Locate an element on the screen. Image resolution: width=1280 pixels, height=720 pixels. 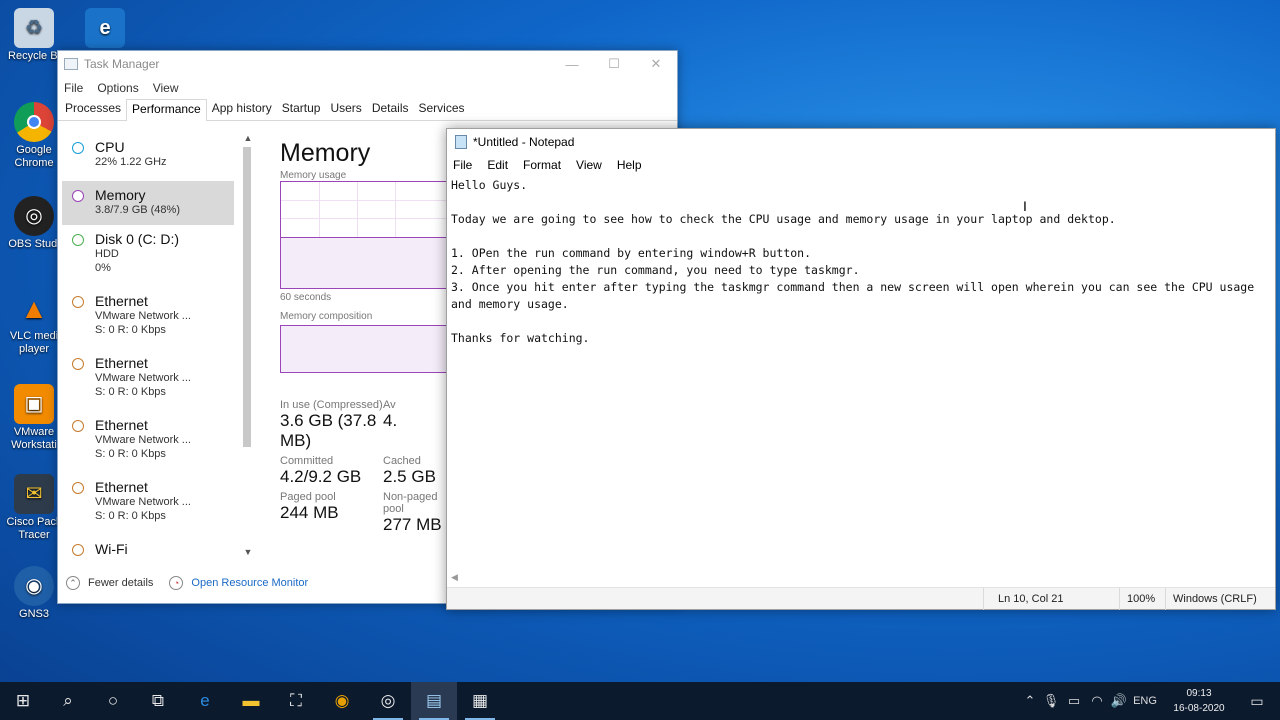
folder-icon: ▬ is located at coordinates (251, 700).